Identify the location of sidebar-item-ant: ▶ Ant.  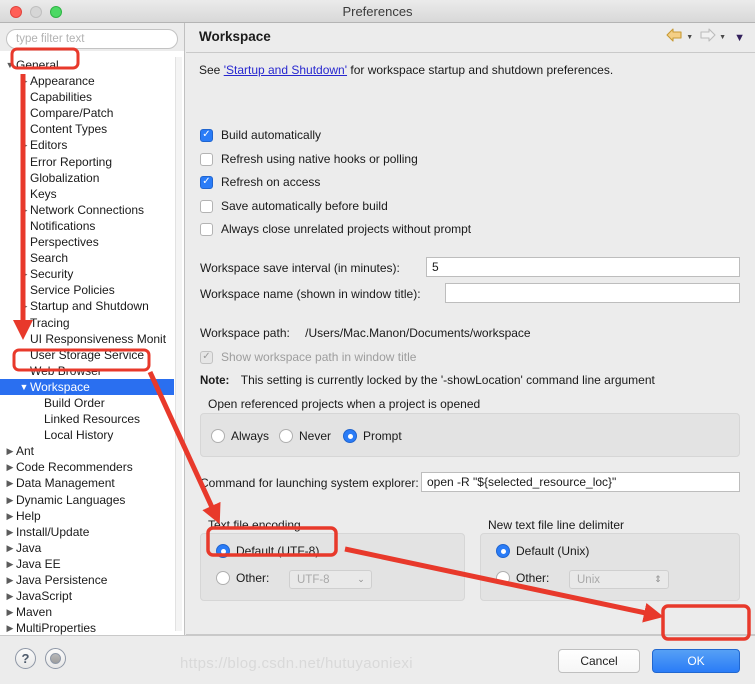
(87, 451).